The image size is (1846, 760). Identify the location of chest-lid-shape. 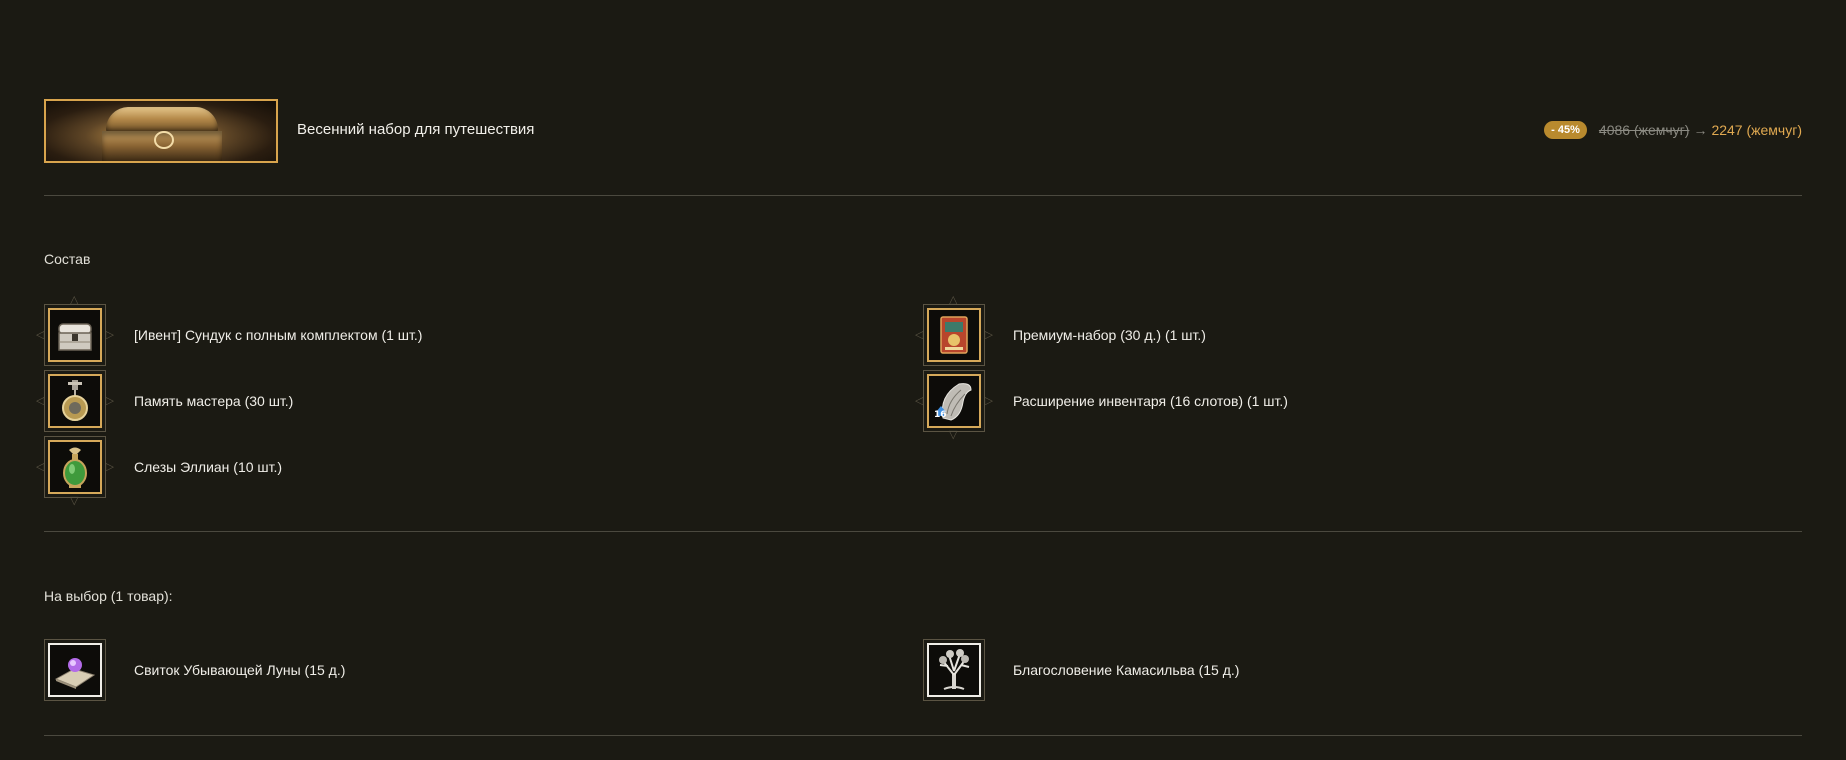
(162, 120).